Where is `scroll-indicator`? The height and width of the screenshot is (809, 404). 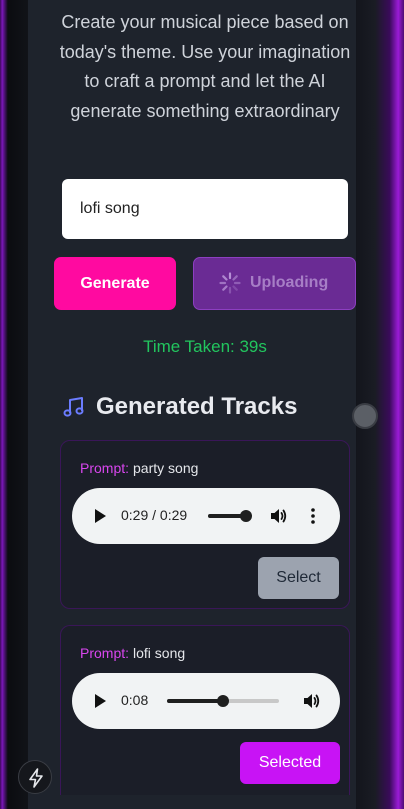
scroll-indicator is located at coordinates (365, 416).